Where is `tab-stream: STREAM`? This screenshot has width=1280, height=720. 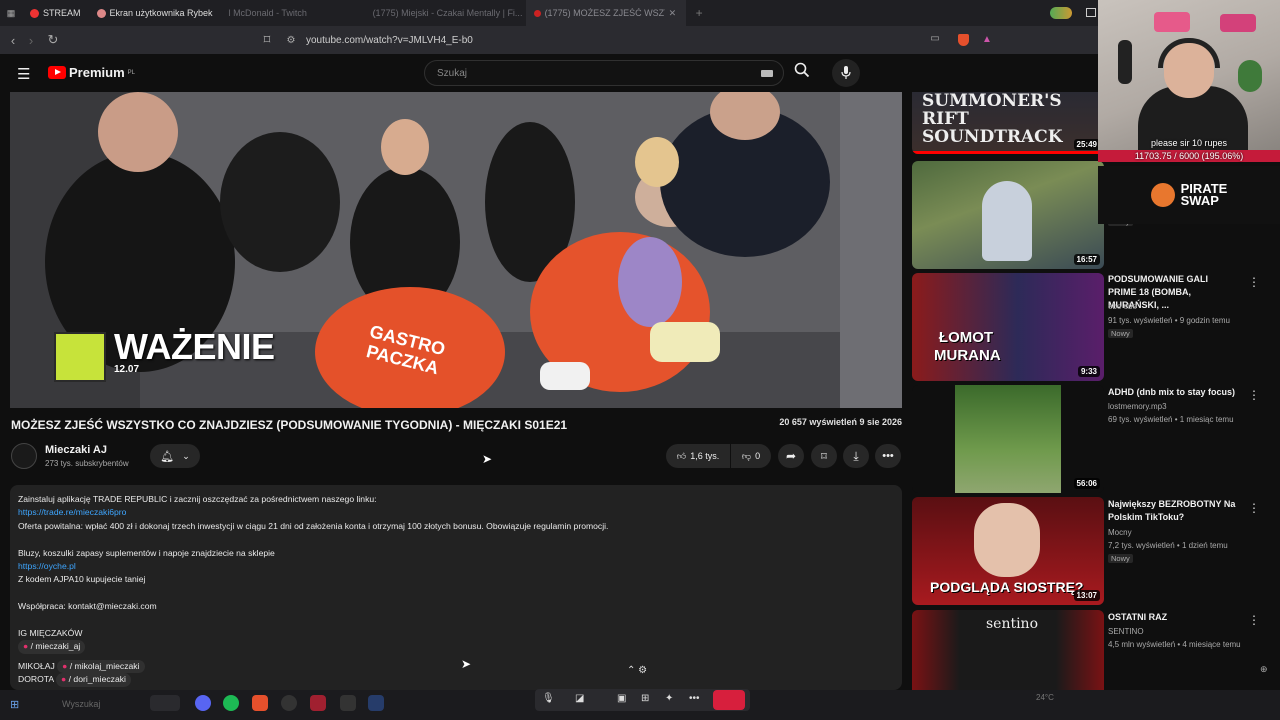 tab-stream: STREAM is located at coordinates (55, 13).